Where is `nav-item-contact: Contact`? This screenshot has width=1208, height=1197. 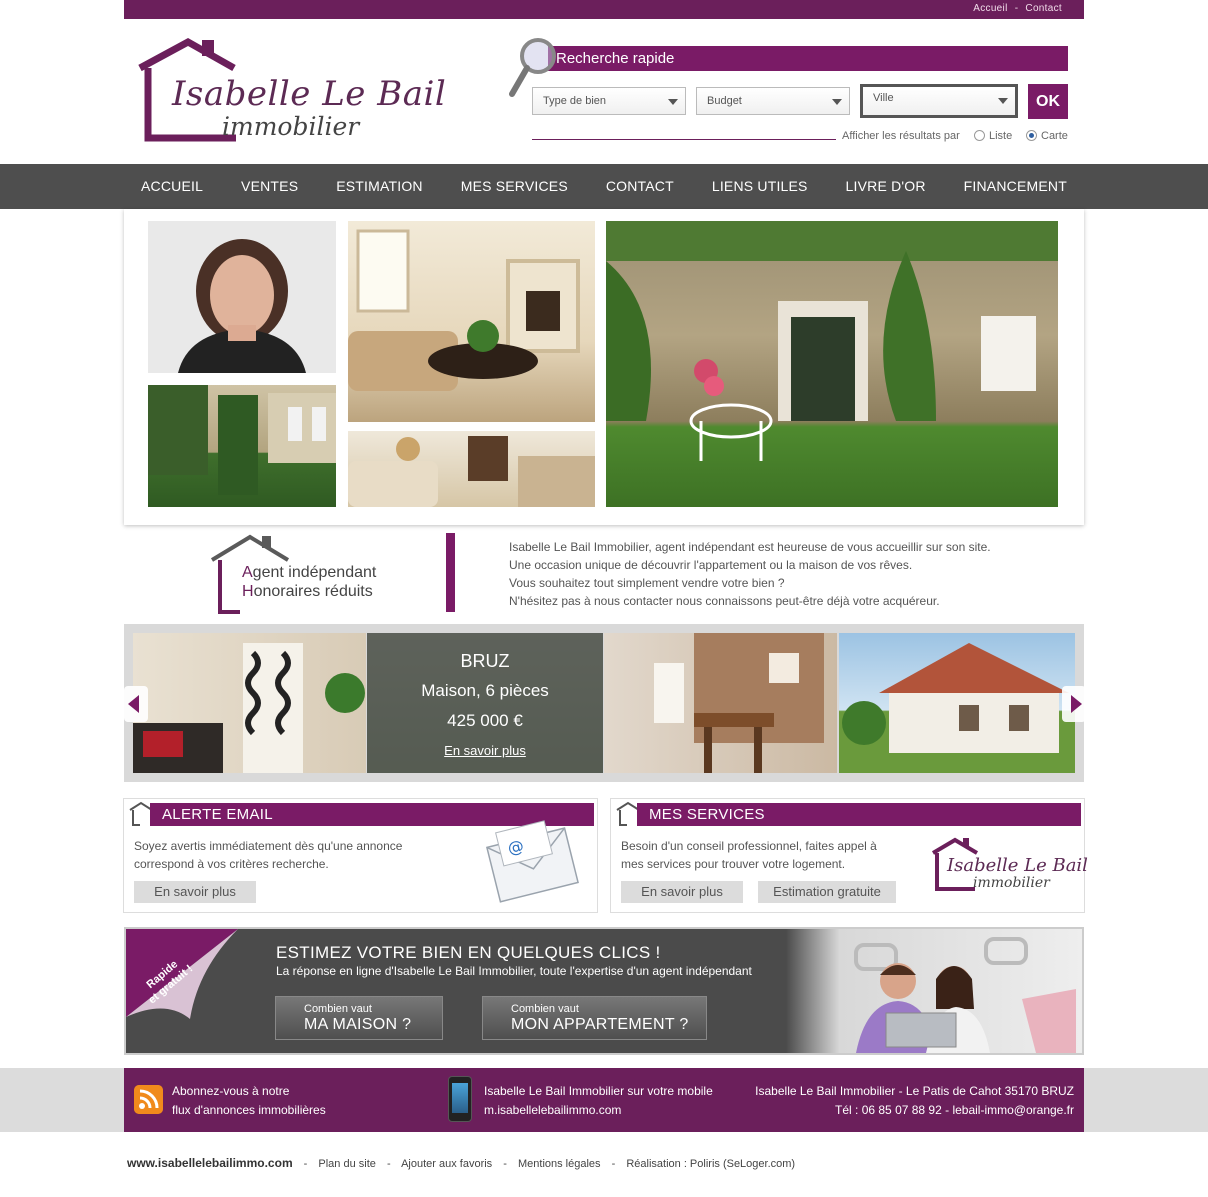 nav-item-contact: Contact is located at coordinates (640, 186).